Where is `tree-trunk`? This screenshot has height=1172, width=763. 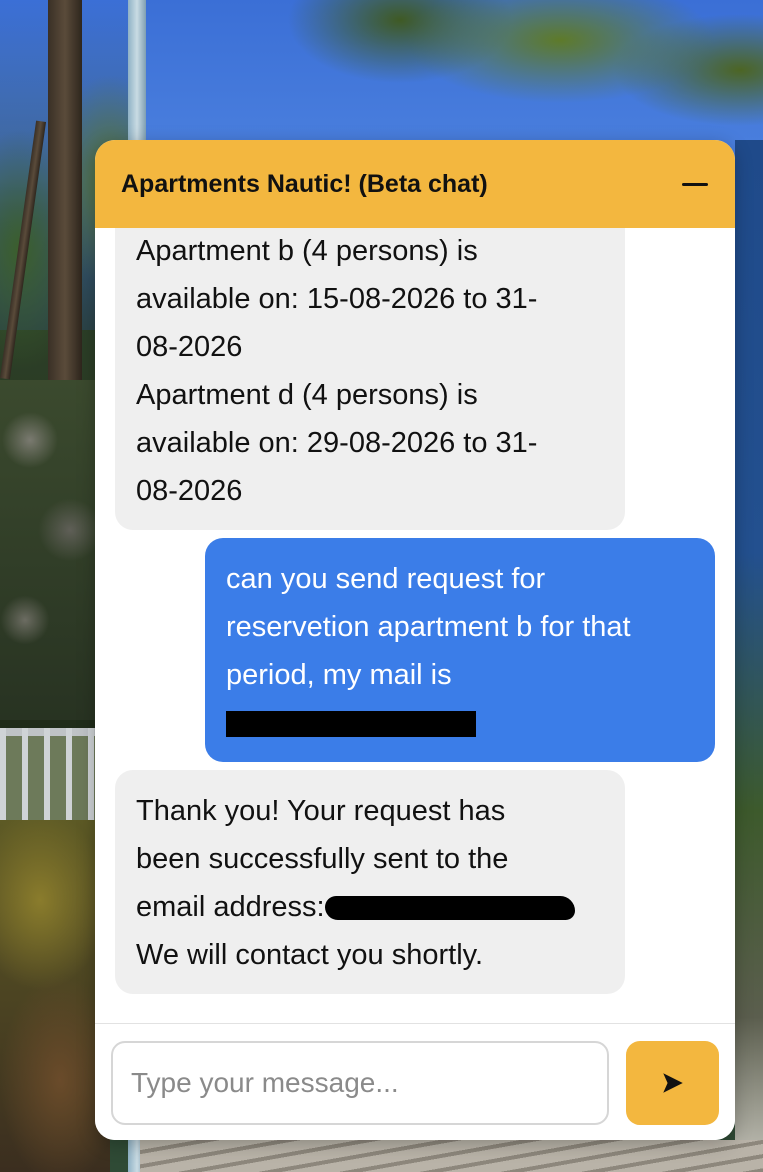 tree-trunk is located at coordinates (65, 210).